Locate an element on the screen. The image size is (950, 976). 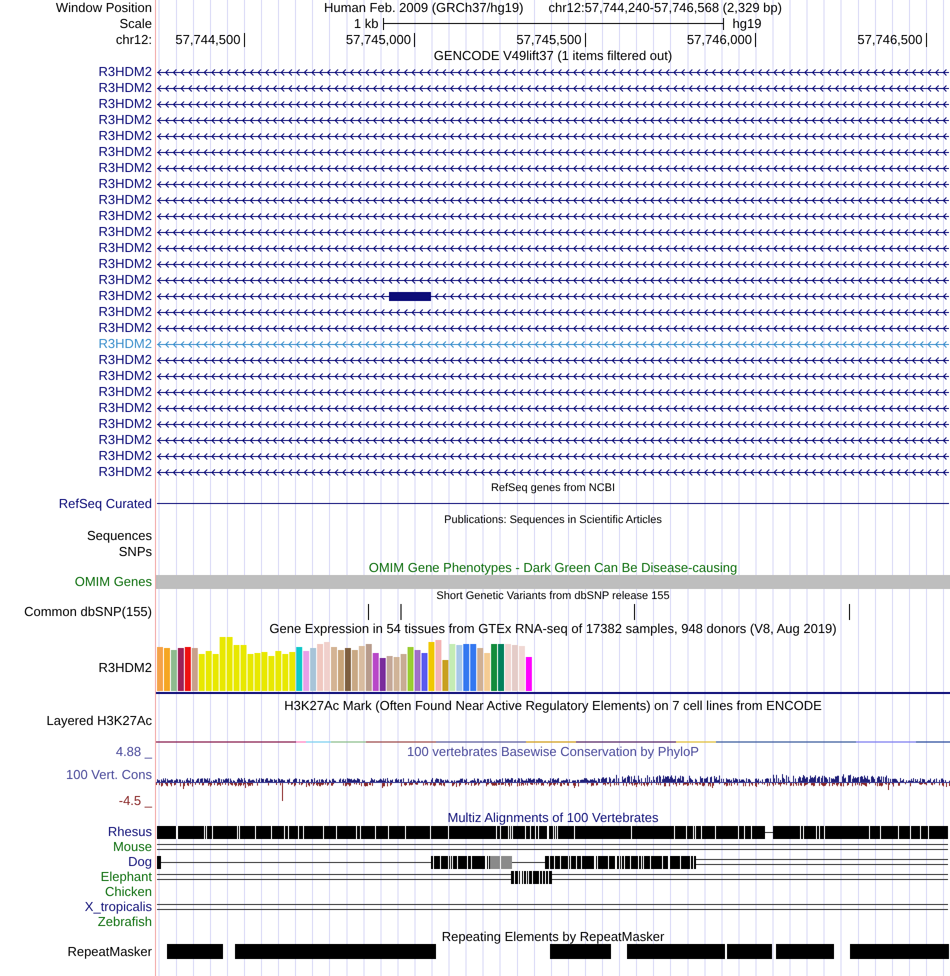
track-label: Layered H3K27Ac is located at coordinates (99, 721).